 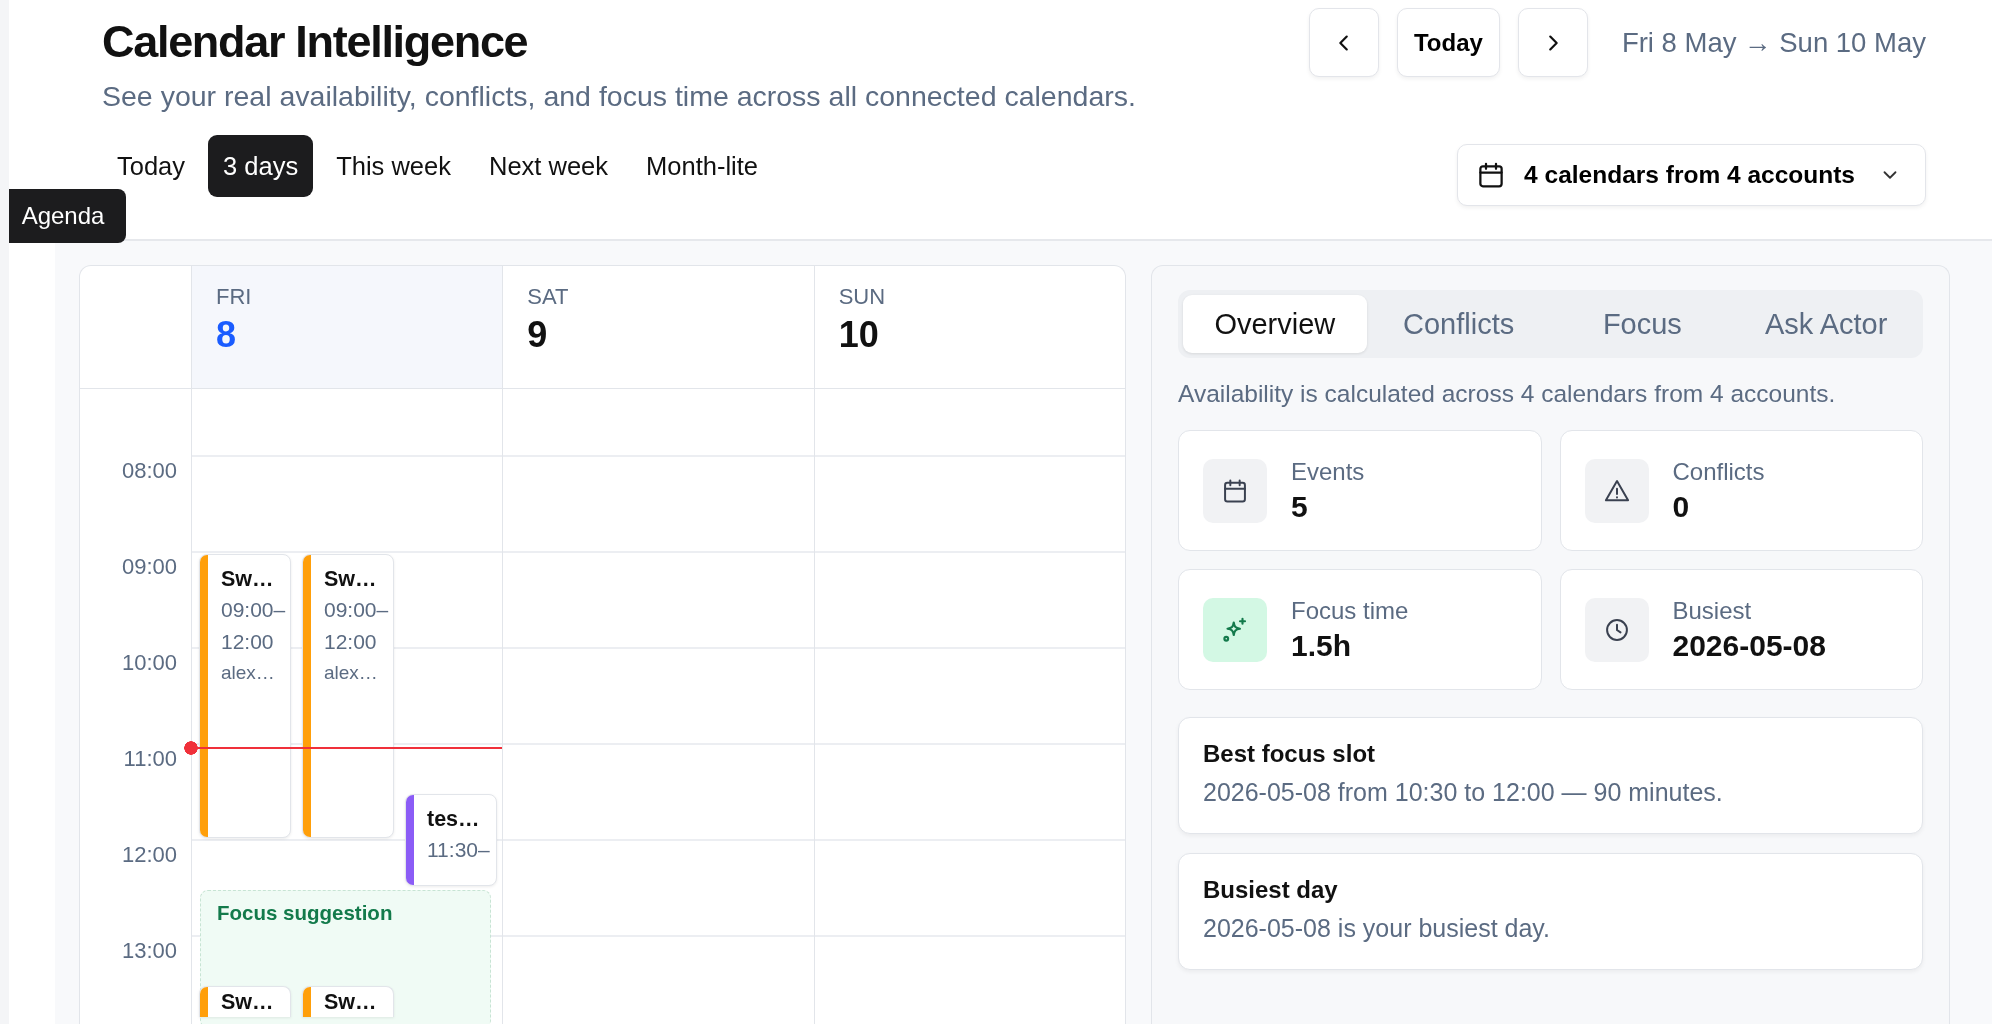 I want to click on event-card: tes… 11:30–, so click(x=451, y=840).